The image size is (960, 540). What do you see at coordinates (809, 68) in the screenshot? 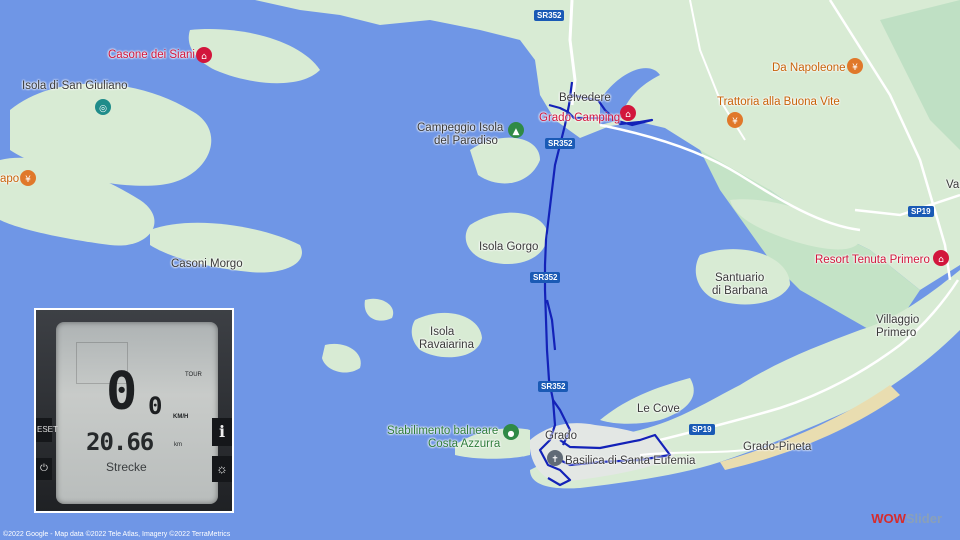
I see `label-da-napoleone: Da Napoleone` at bounding box center [809, 68].